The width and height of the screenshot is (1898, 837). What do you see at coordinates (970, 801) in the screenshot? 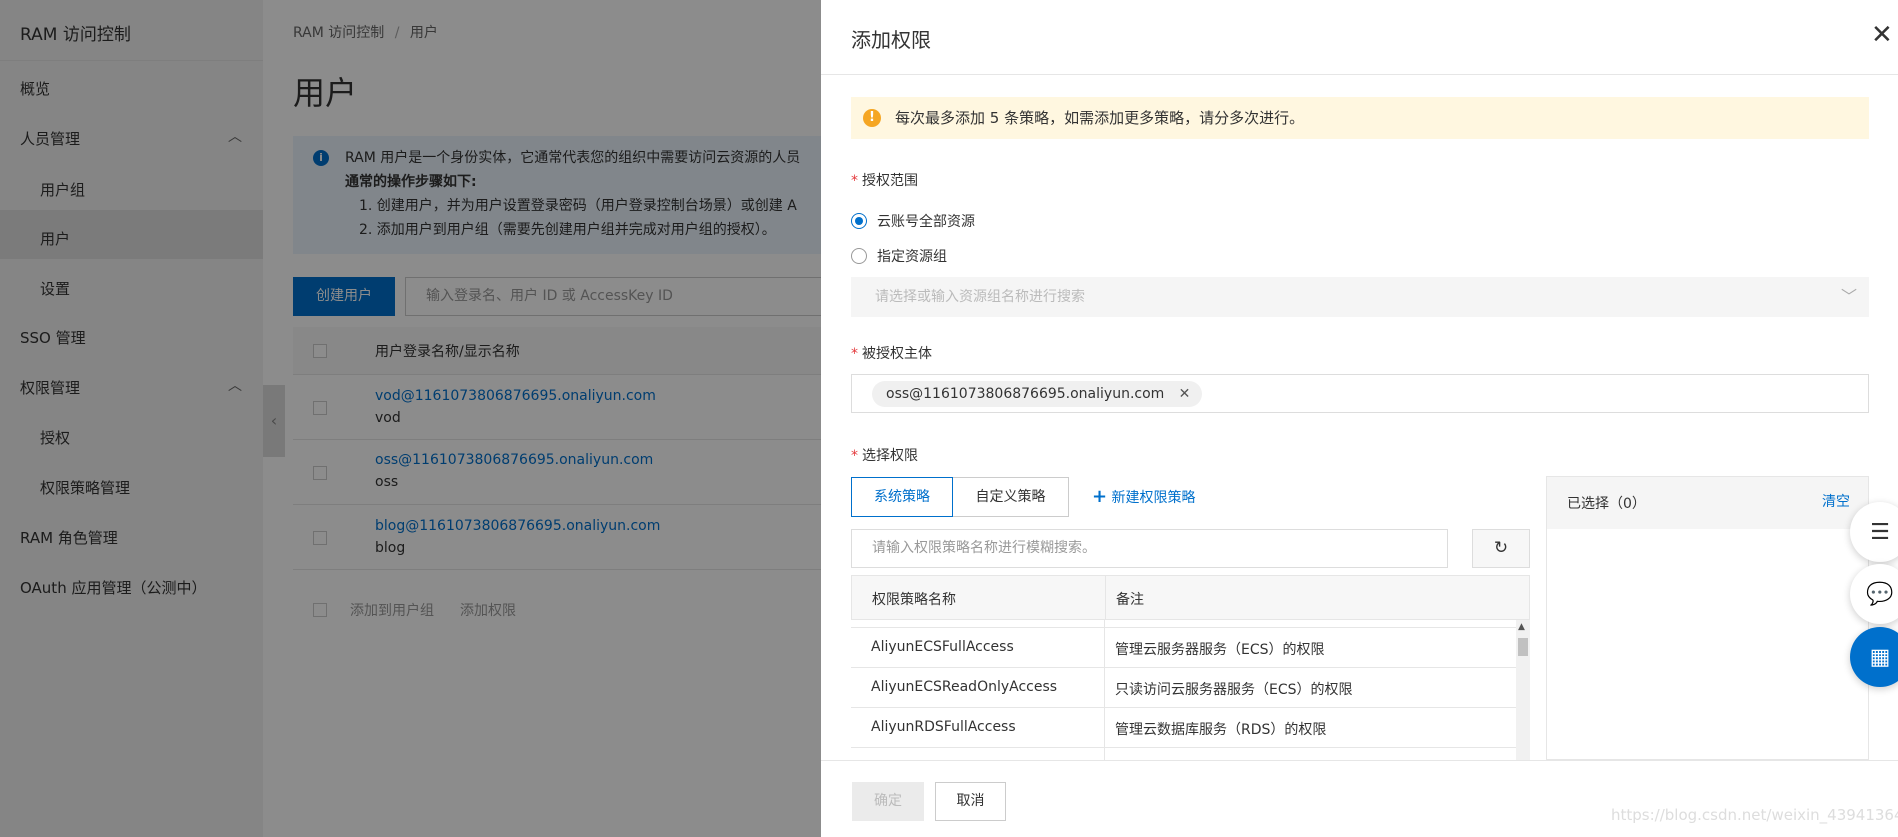
I see `cancel-button: 取消` at bounding box center [970, 801].